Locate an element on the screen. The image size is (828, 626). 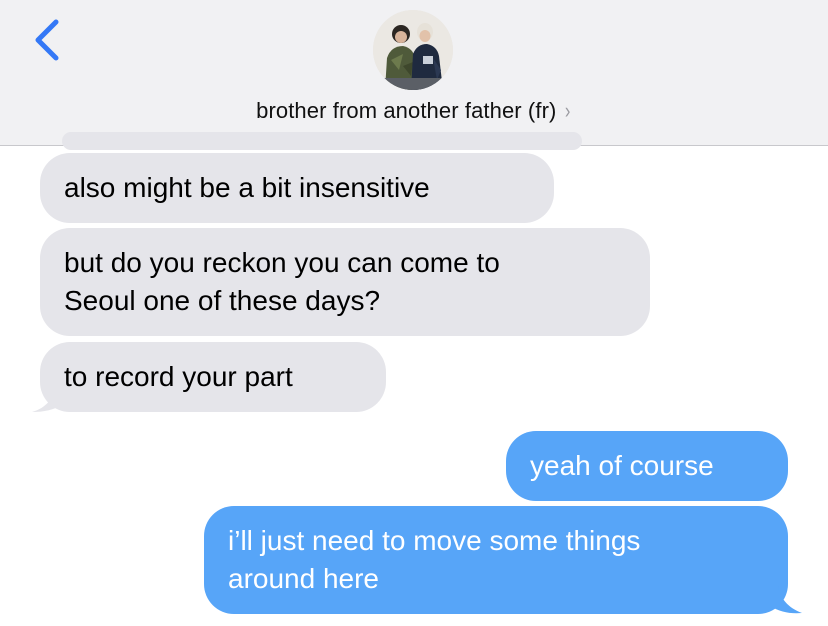
contact-name-link: brother from another father (fr) › is located at coordinates (414, 111).